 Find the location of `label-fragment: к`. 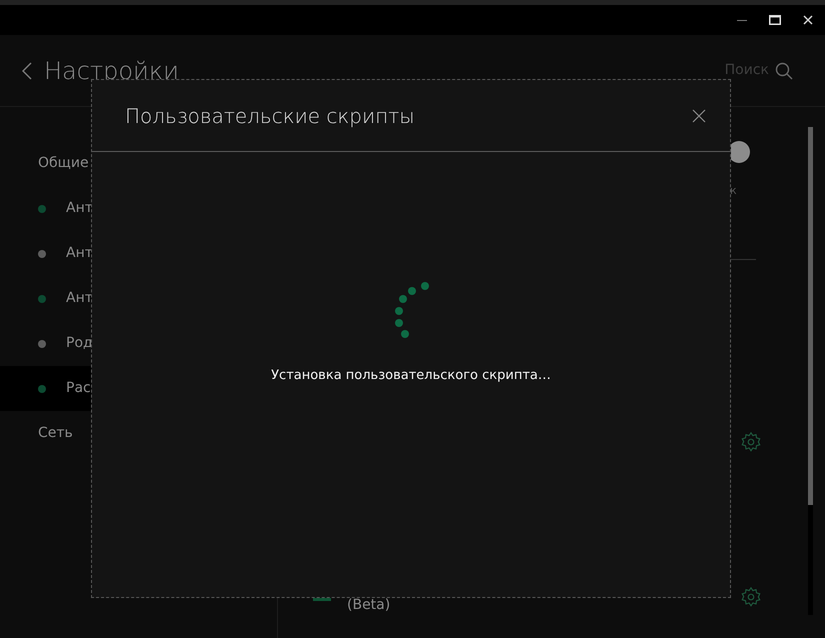

label-fragment: к is located at coordinates (733, 191).